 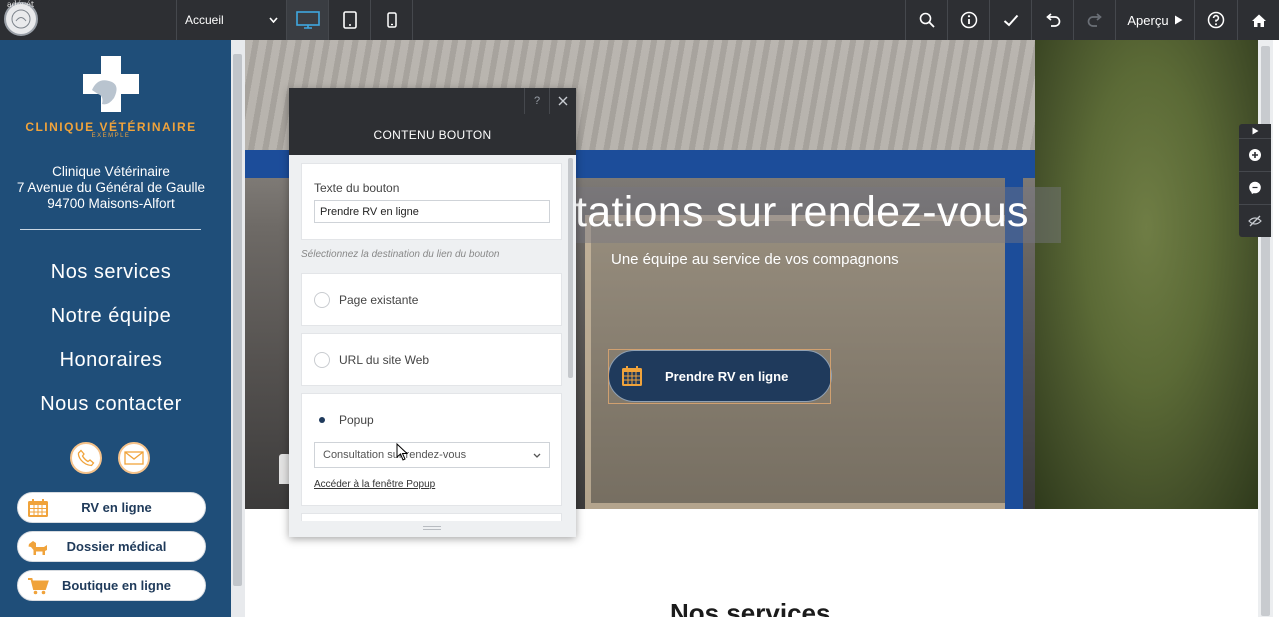 I want to click on mobile-icon, so click(x=391, y=20).